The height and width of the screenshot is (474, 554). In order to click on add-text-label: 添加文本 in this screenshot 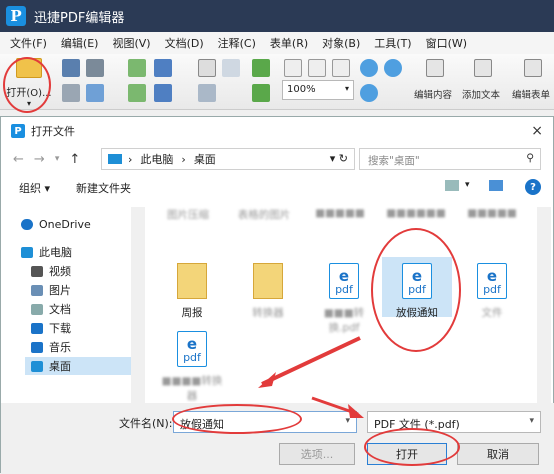, I will do `click(481, 94)`.